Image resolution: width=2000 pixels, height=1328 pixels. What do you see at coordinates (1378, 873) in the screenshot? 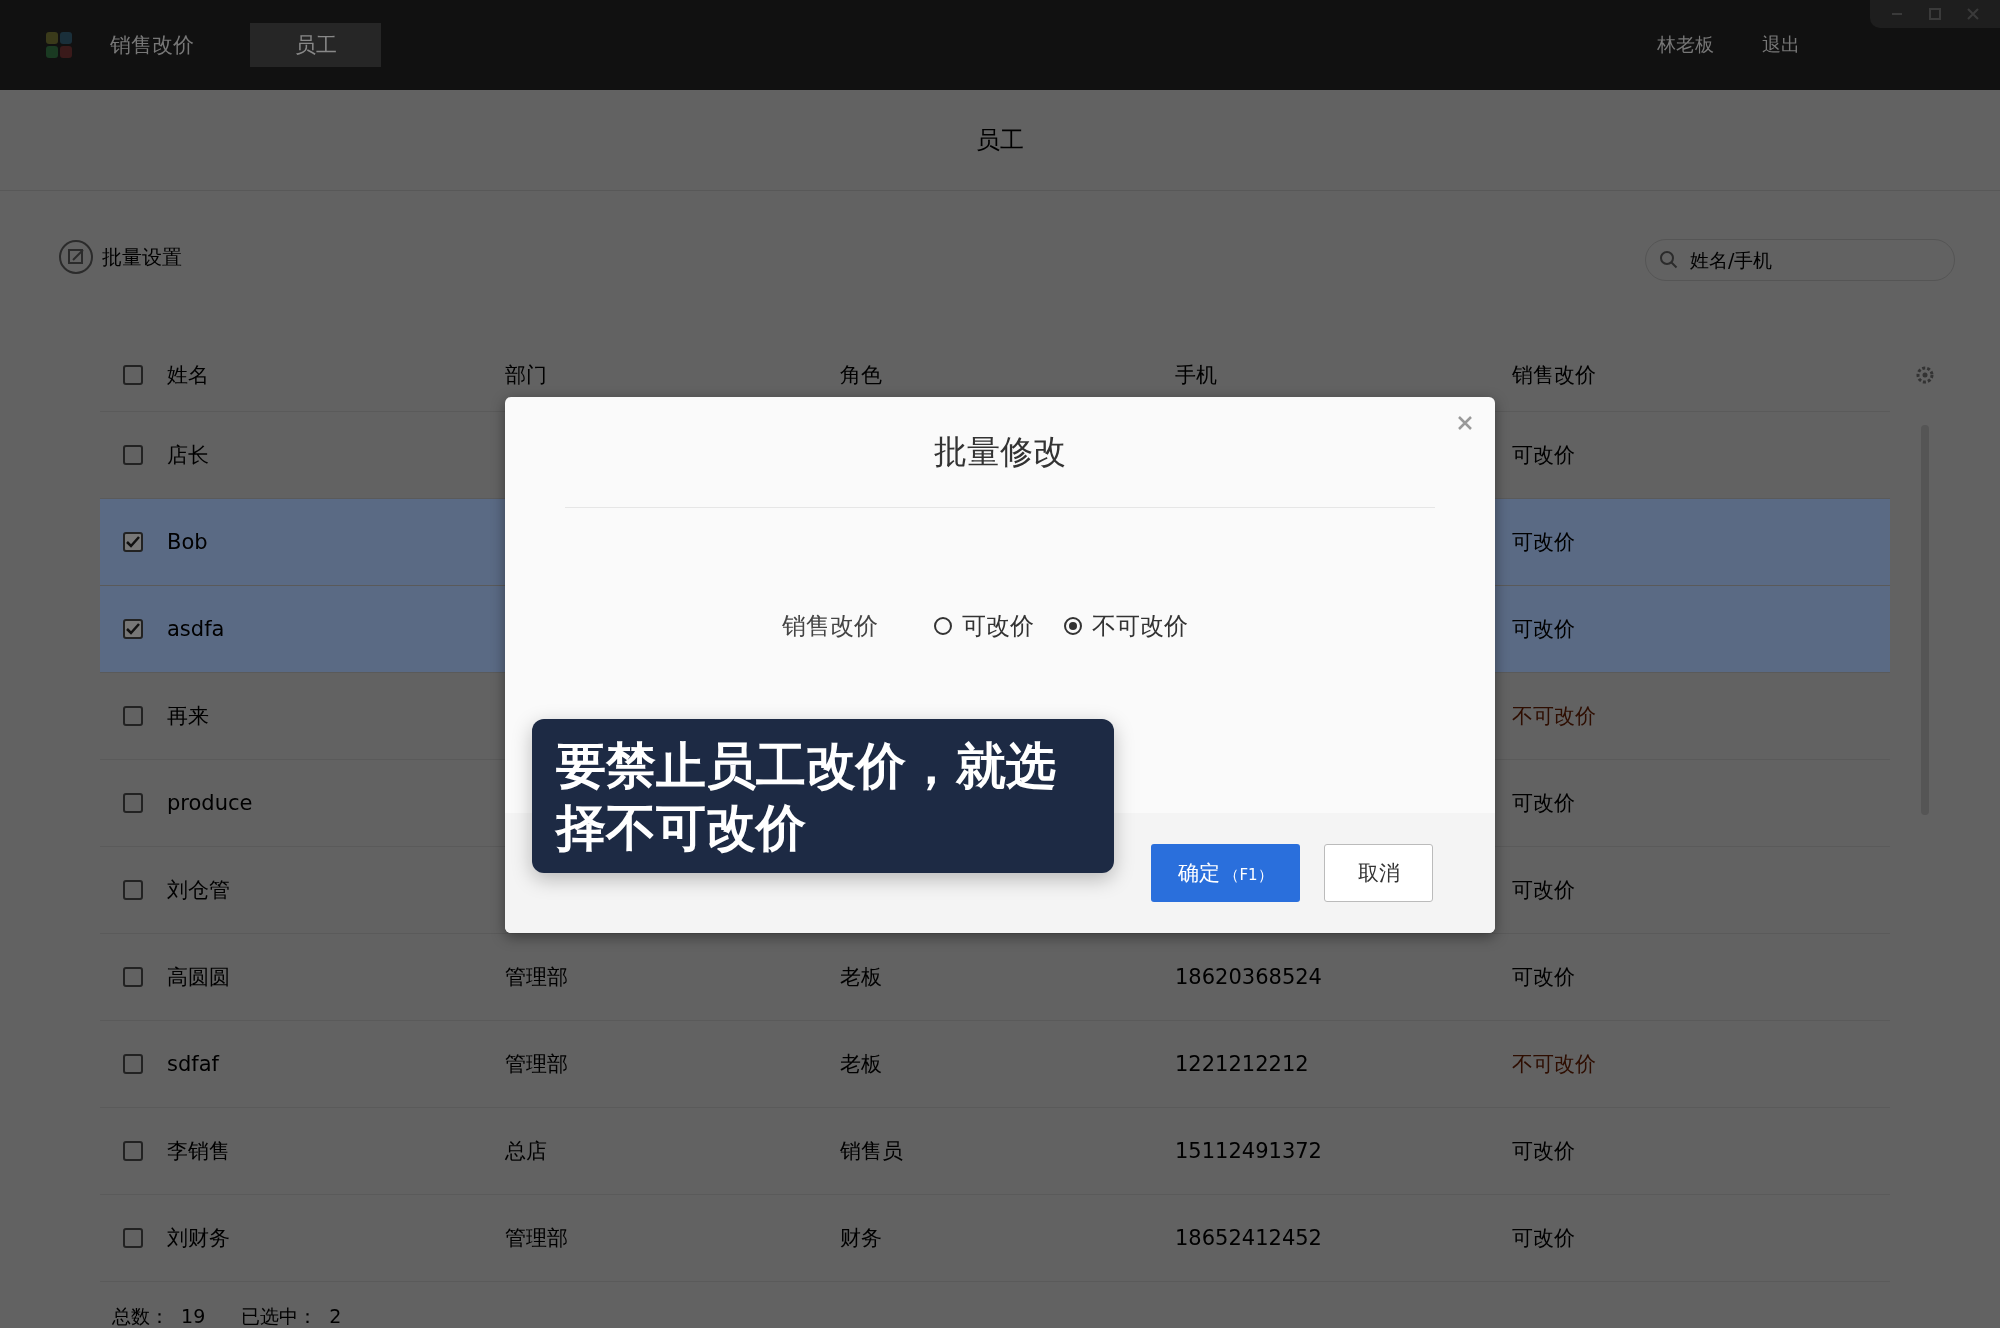
I see `cancel-button: 取消` at bounding box center [1378, 873].